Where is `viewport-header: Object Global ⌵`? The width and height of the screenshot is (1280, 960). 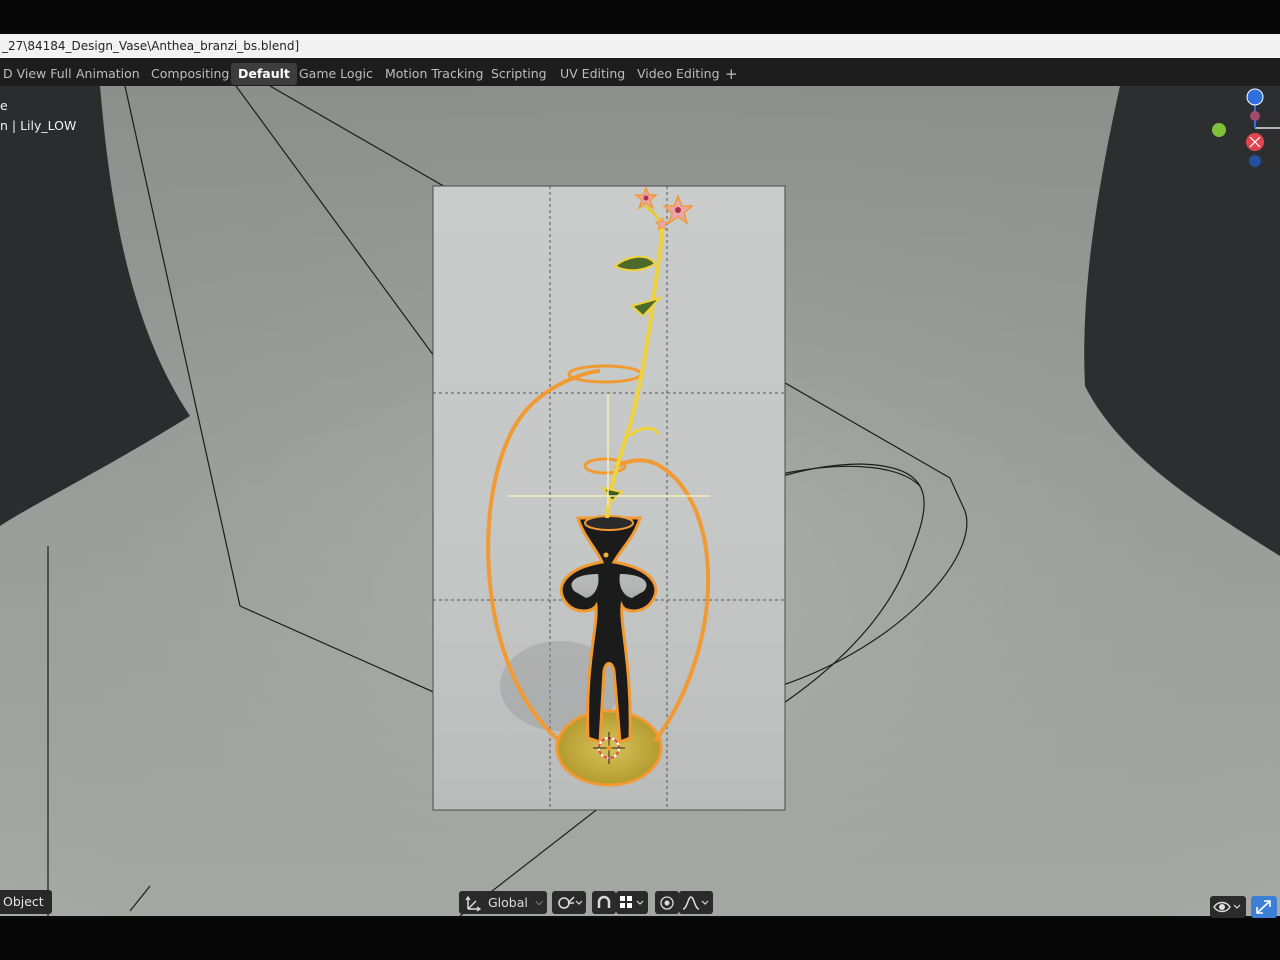
viewport-header: Object Global ⌵ is located at coordinates (640, 903).